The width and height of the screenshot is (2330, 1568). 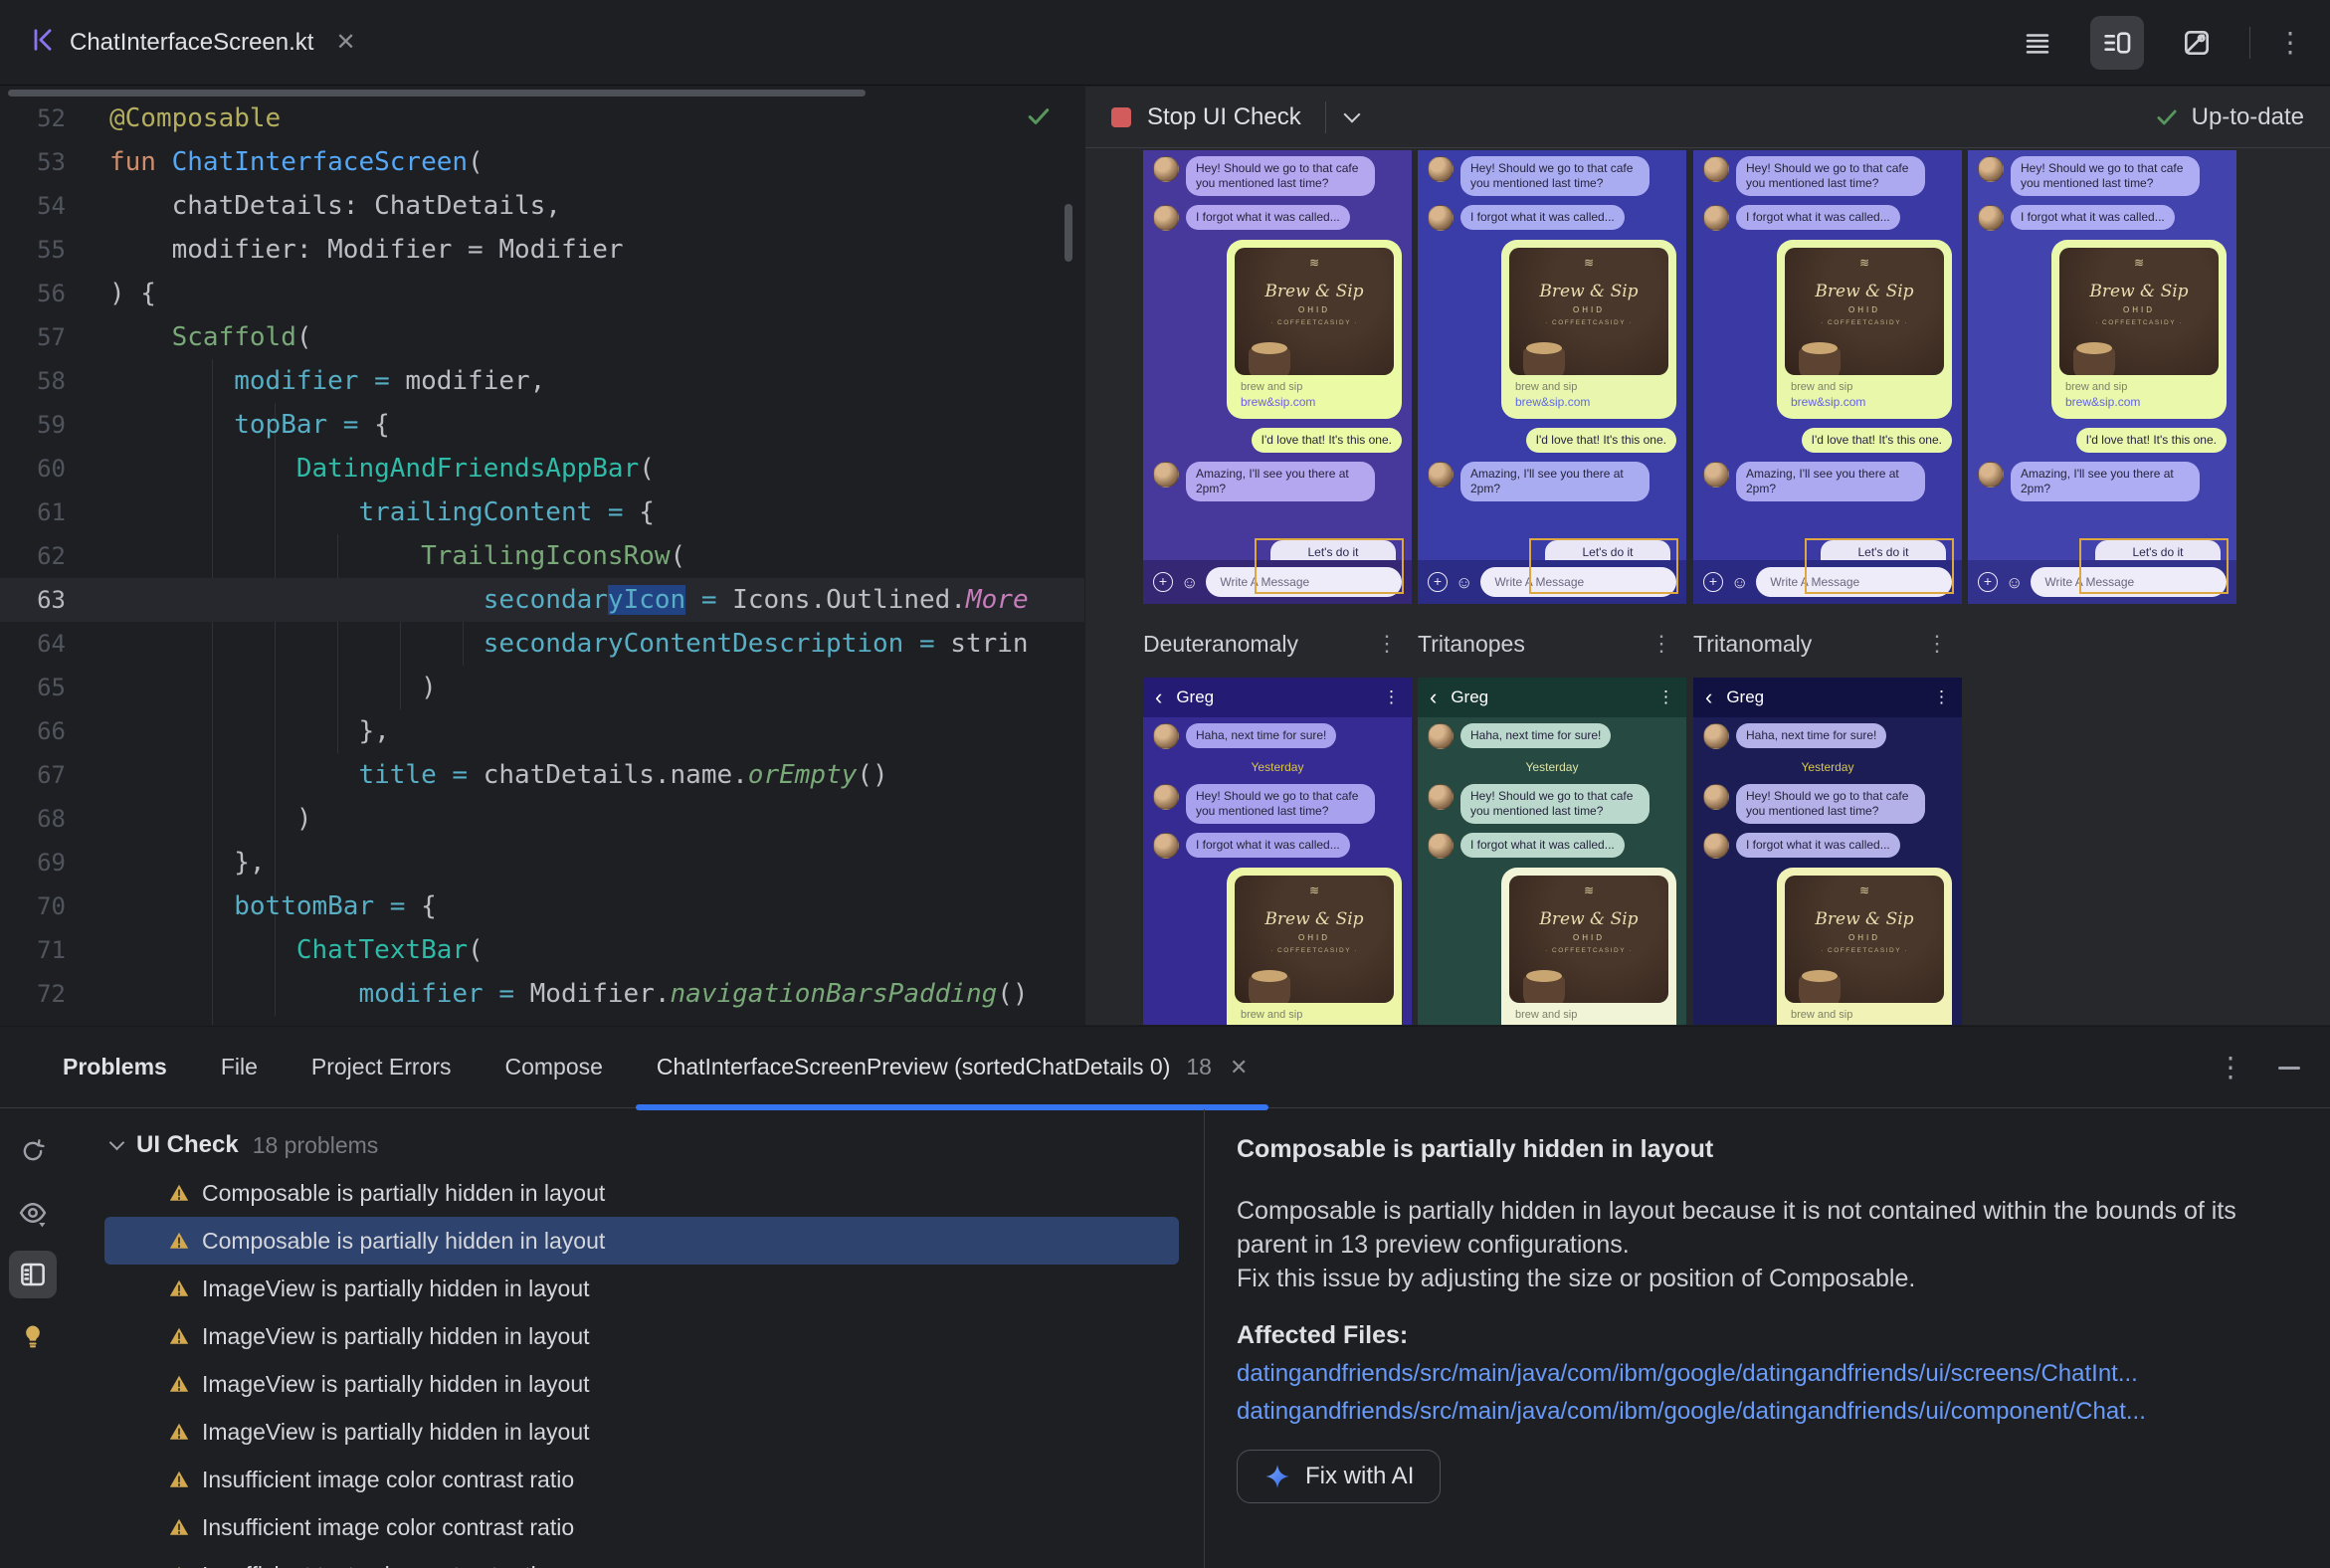 What do you see at coordinates (1206, 117) in the screenshot?
I see `stop-ui-check-button: Stop UI Check` at bounding box center [1206, 117].